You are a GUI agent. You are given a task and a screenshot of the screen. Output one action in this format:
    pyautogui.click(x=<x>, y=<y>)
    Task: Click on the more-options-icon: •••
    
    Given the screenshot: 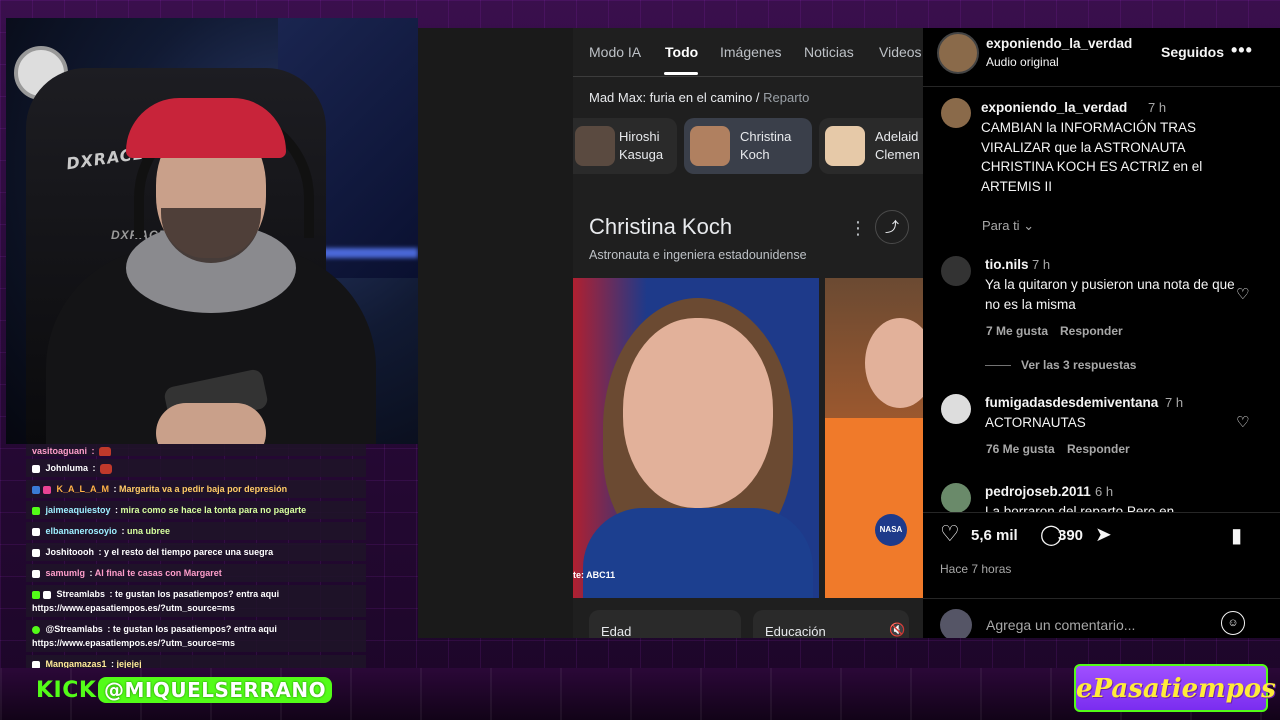 What is the action you would take?
    pyautogui.click(x=1242, y=50)
    